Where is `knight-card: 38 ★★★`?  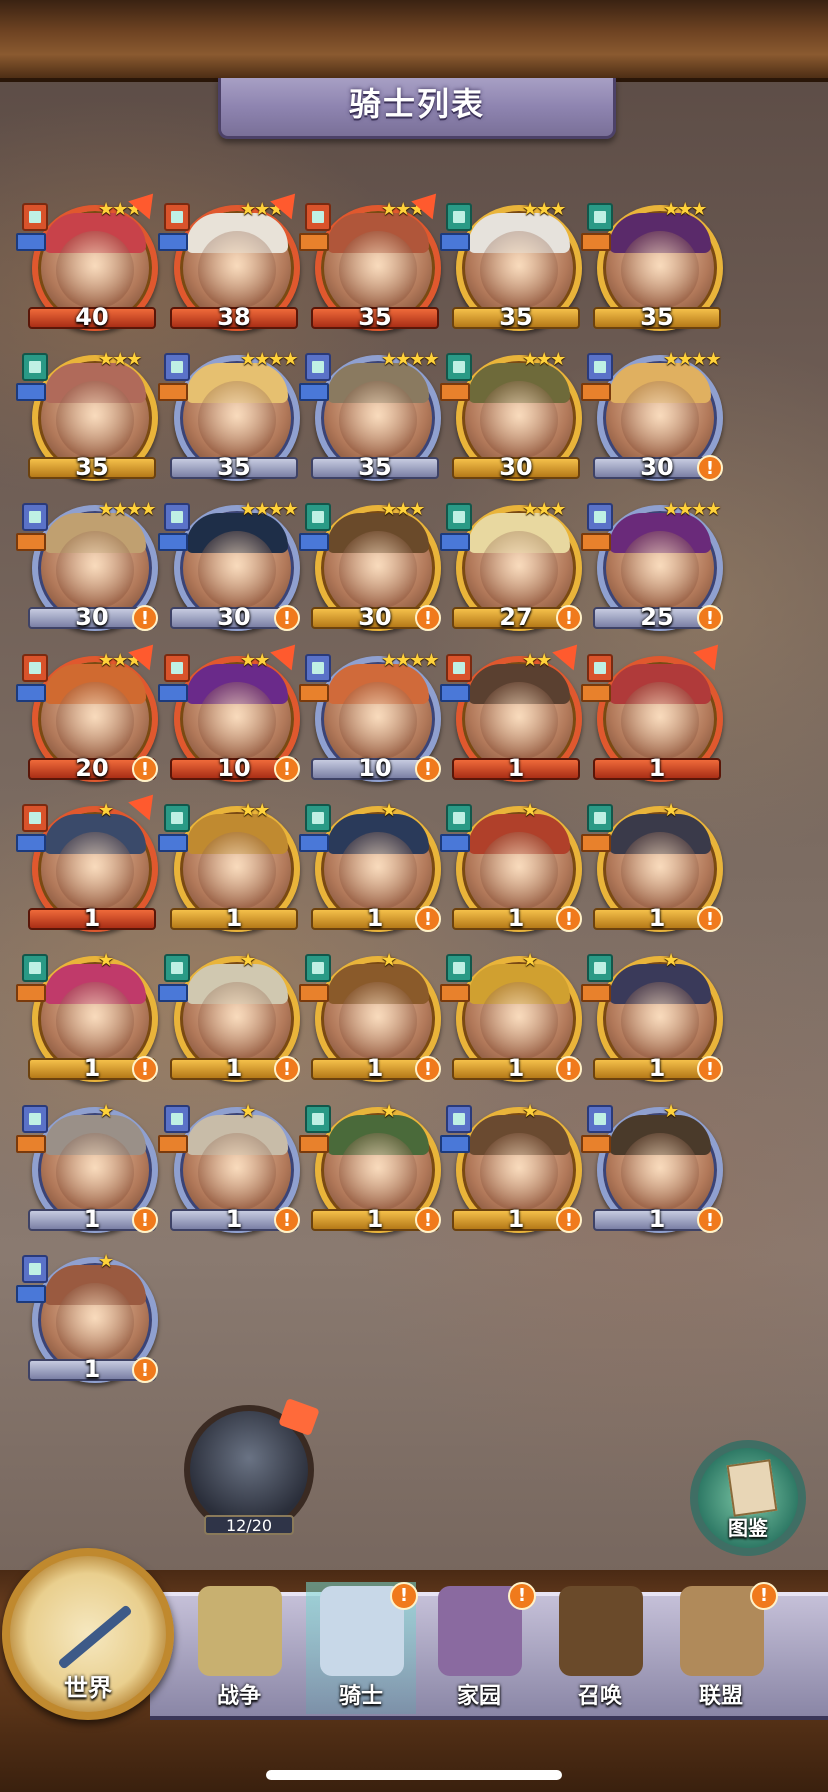
knight-card: 38 ★★★ is located at coordinates (232, 264).